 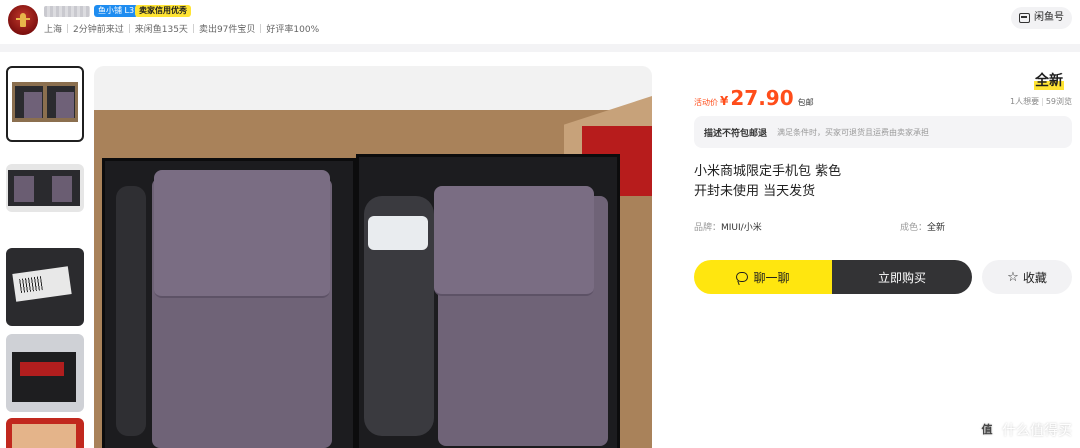 What do you see at coordinates (116, 11) in the screenshot?
I see `seller-level-badge: 鱼小铺 L3` at bounding box center [116, 11].